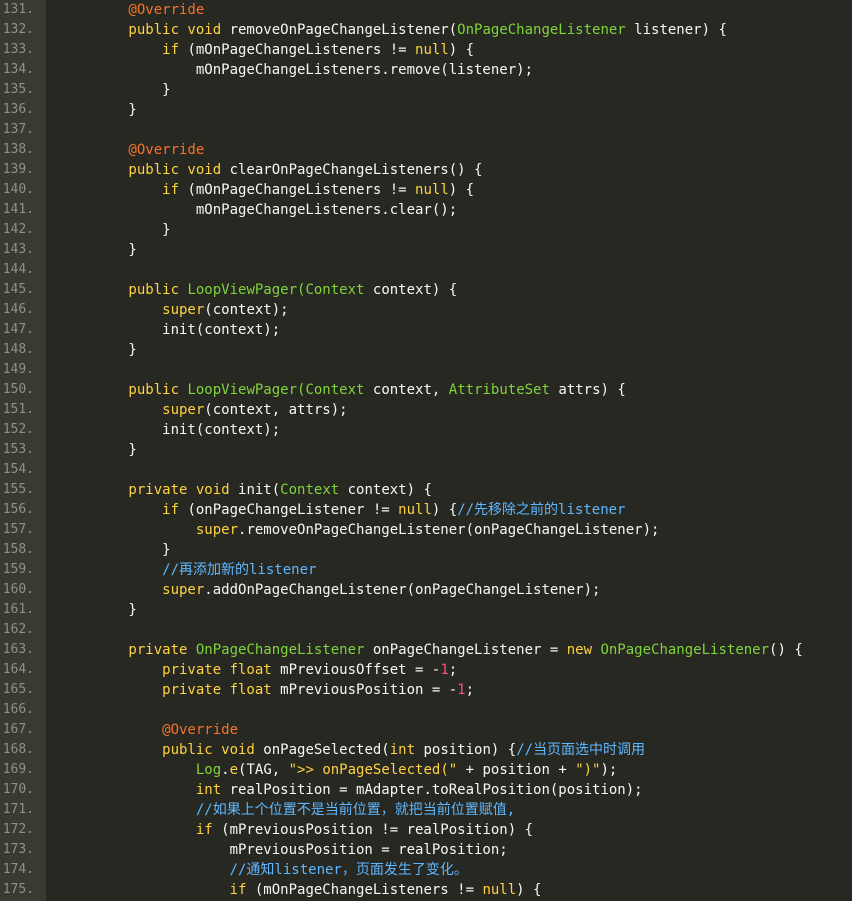  Describe the element at coordinates (426, 90) in the screenshot. I see `code-line: 135. }` at that location.